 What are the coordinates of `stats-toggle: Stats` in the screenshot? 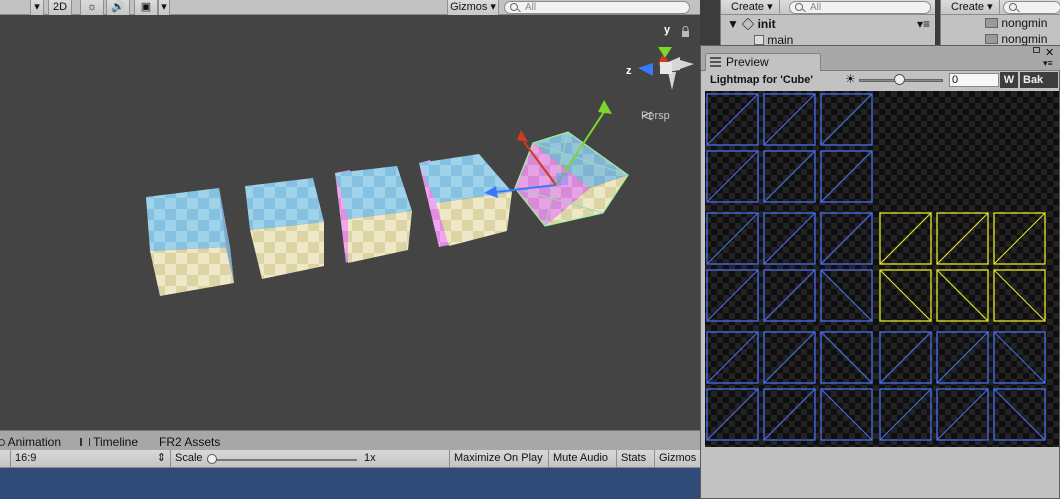 It's located at (633, 459).